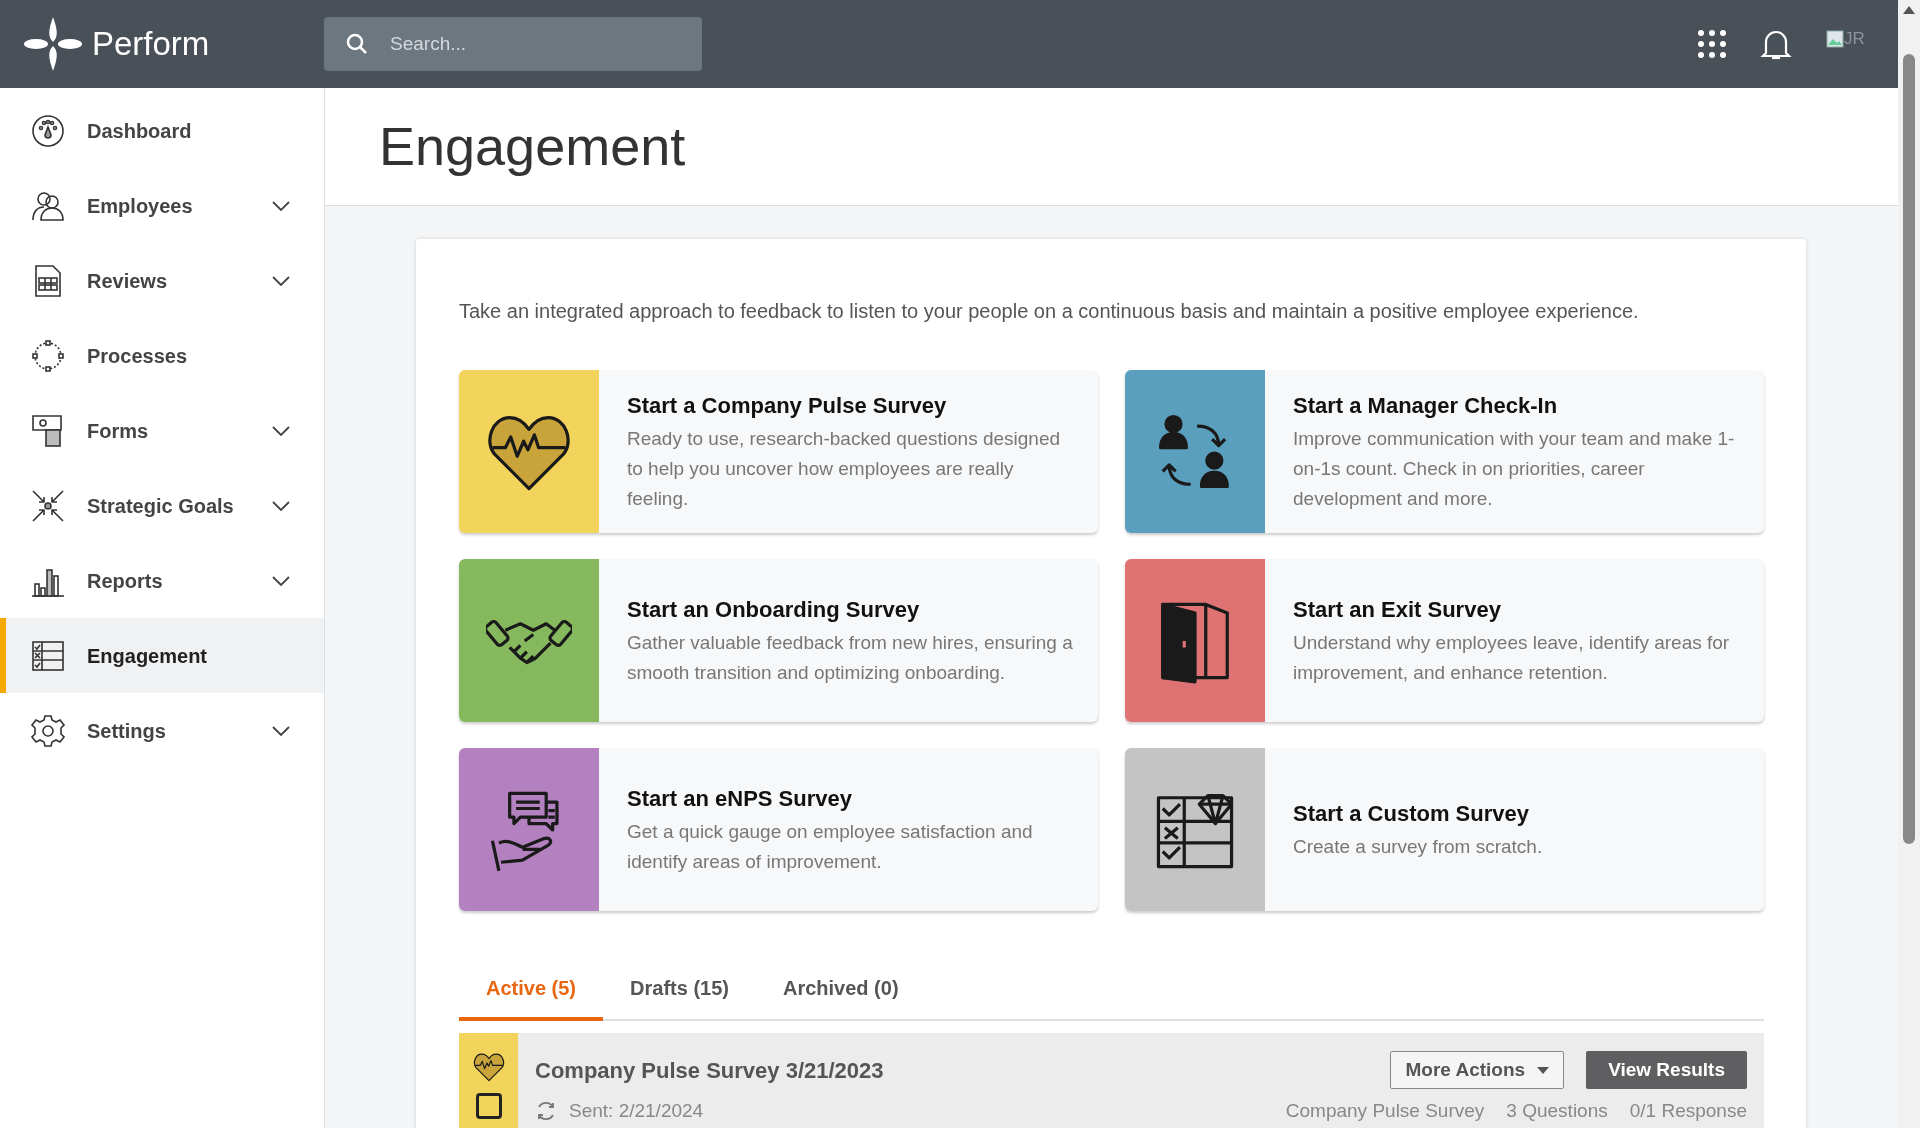 The width and height of the screenshot is (1920, 1128). Describe the element at coordinates (48, 130) in the screenshot. I see `gauge-icon` at that location.